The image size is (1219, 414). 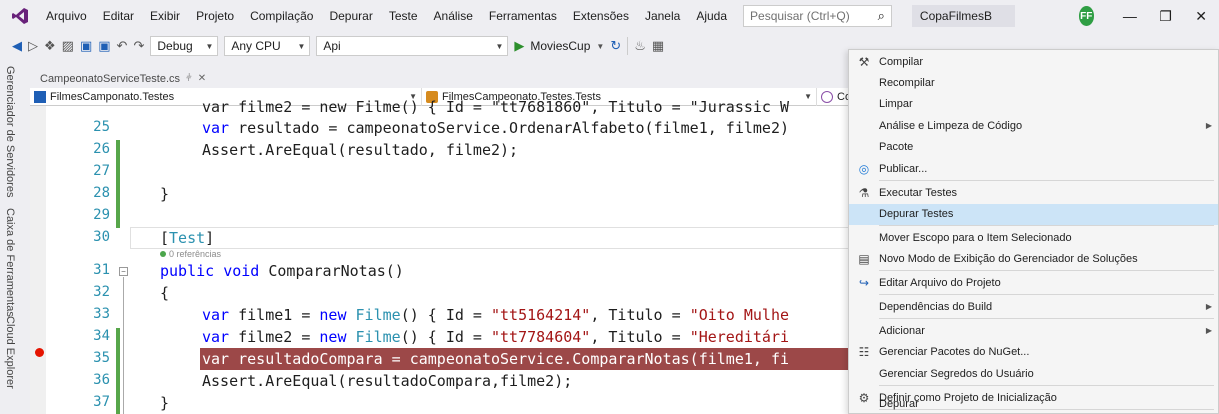 I want to click on menu-item-mover-escopo: Mover Escopo para o Item Selecionado, so click(x=1033, y=238).